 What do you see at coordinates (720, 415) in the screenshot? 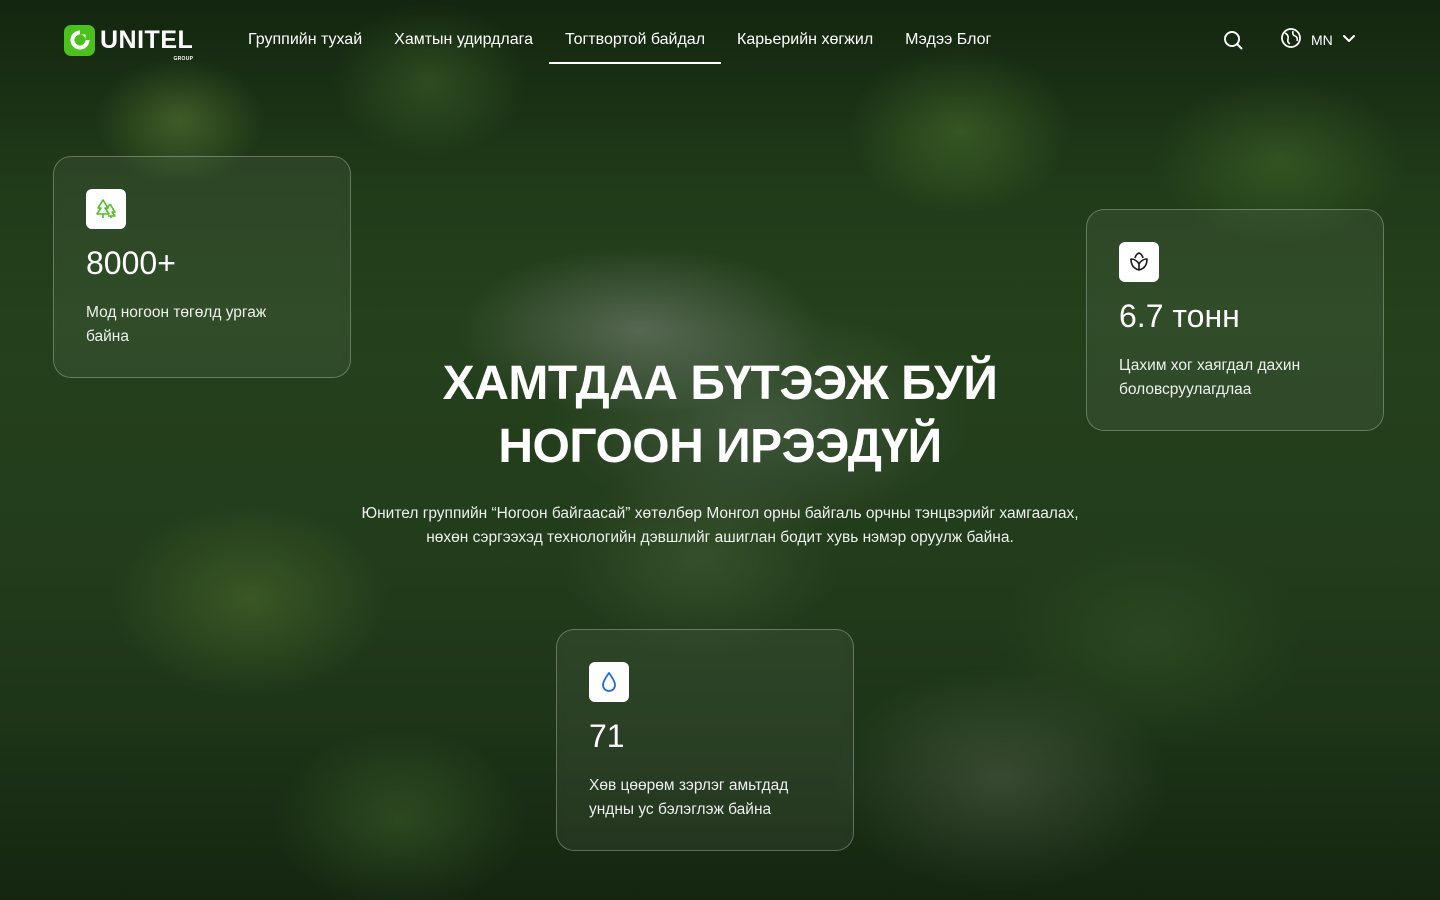
I see `hero-title: ХАМТДАА БҮТЭЭЖ БУЙ НОГООН ИРЭЭДҮЙ` at bounding box center [720, 415].